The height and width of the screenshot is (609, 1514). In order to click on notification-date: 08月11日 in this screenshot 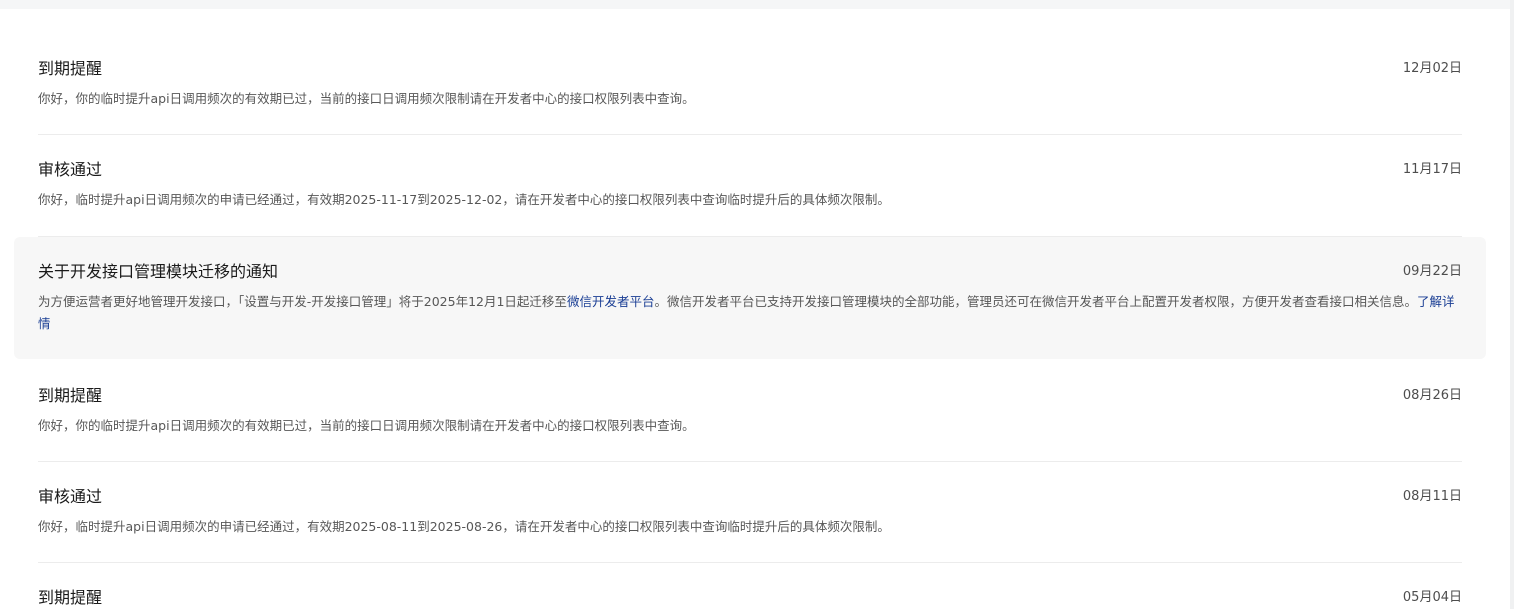, I will do `click(1432, 496)`.